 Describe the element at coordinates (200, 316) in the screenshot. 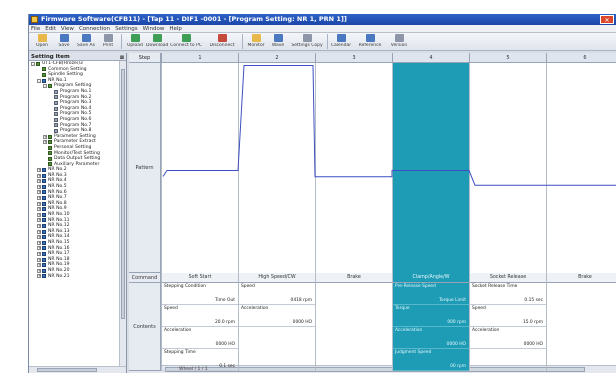

I see `parameter-block: Speed 20.0 rpm` at that location.